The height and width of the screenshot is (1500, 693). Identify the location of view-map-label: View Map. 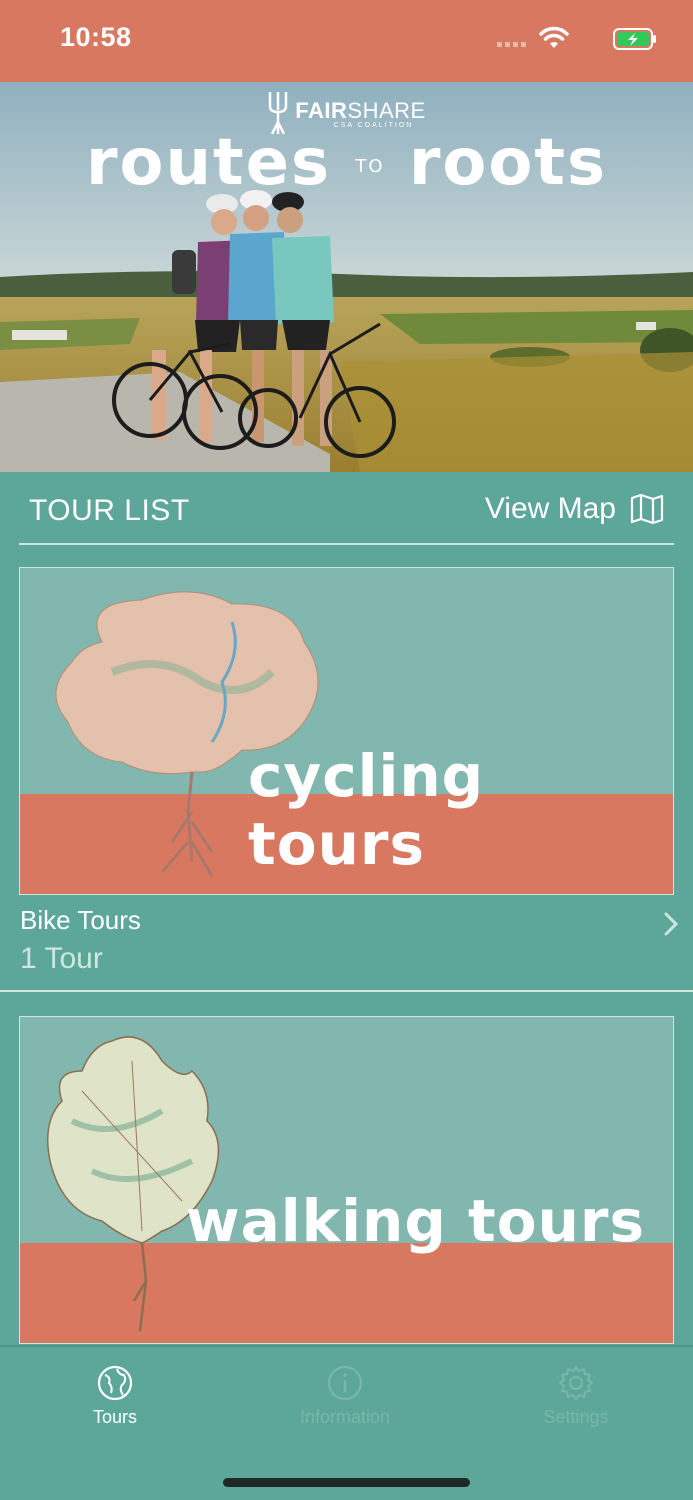
(550, 508).